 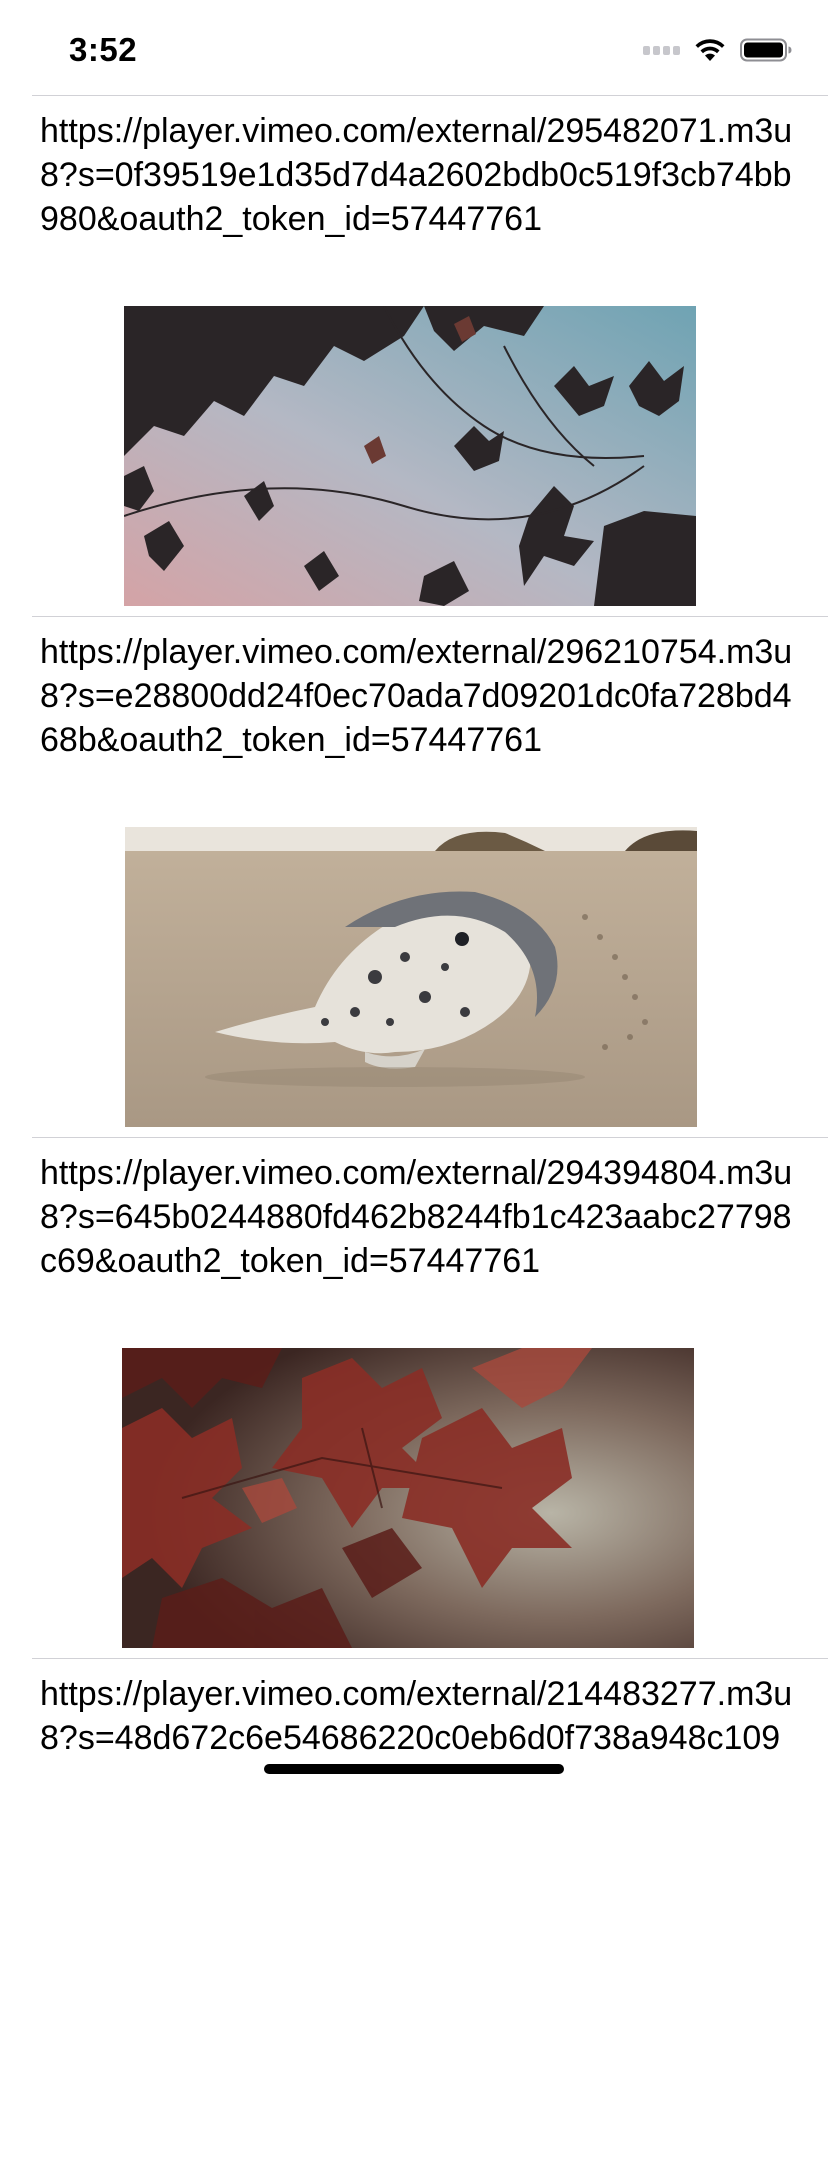 What do you see at coordinates (414, 48) in the screenshot?
I see `status-bar: 3:52` at bounding box center [414, 48].